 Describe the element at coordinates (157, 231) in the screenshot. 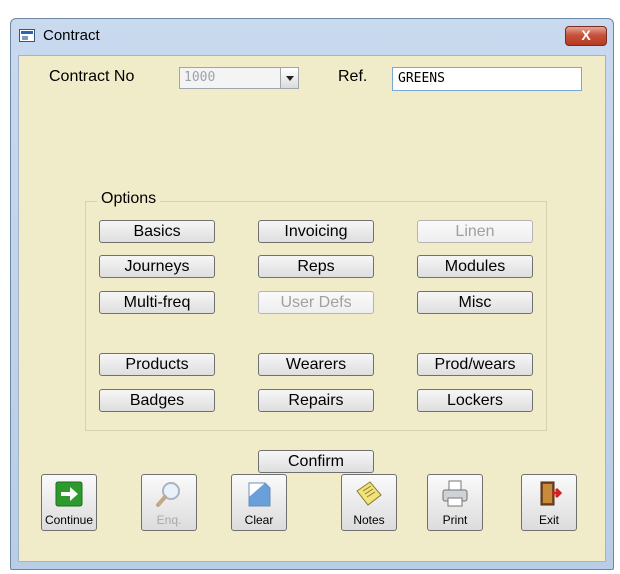

I see `basics-button: Basics` at that location.